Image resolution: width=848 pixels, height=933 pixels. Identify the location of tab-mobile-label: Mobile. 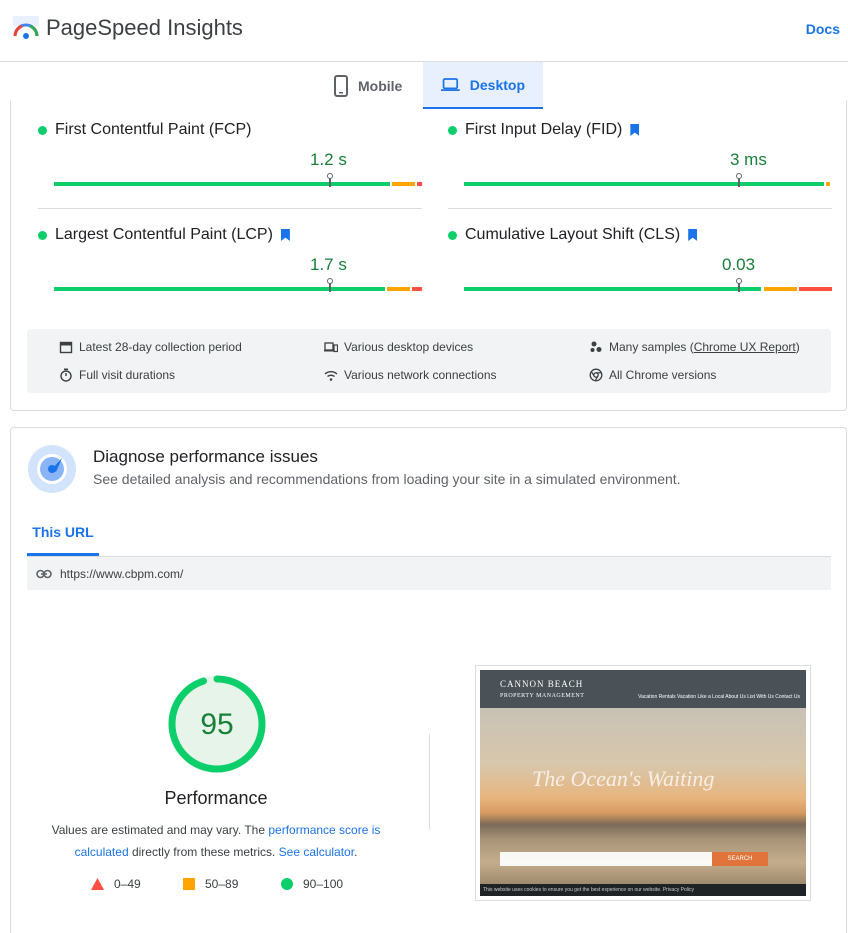
(380, 85).